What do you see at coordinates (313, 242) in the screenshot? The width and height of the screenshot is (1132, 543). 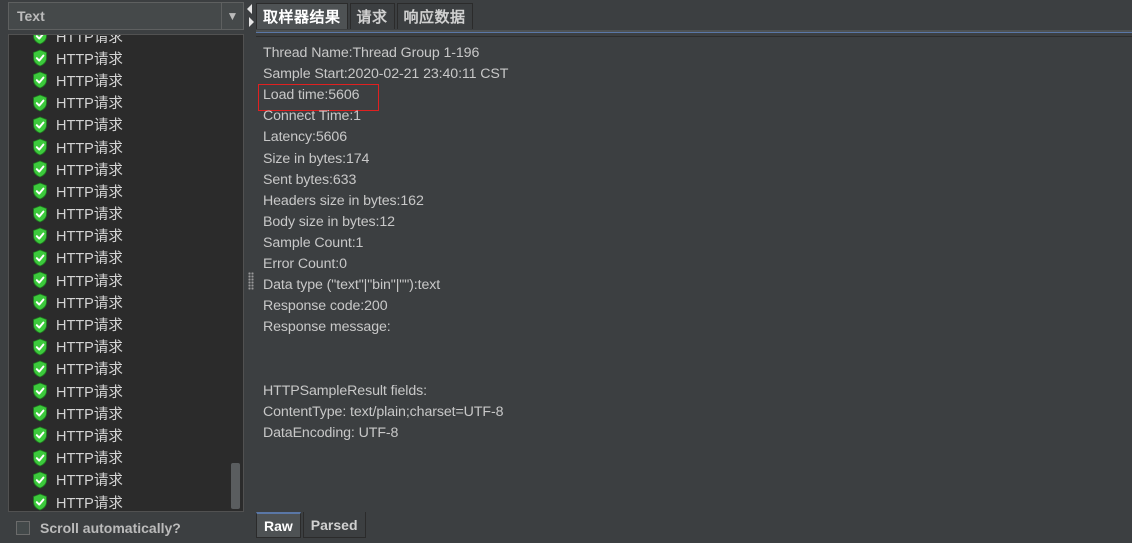 I see `result-line: Sample Count:1` at bounding box center [313, 242].